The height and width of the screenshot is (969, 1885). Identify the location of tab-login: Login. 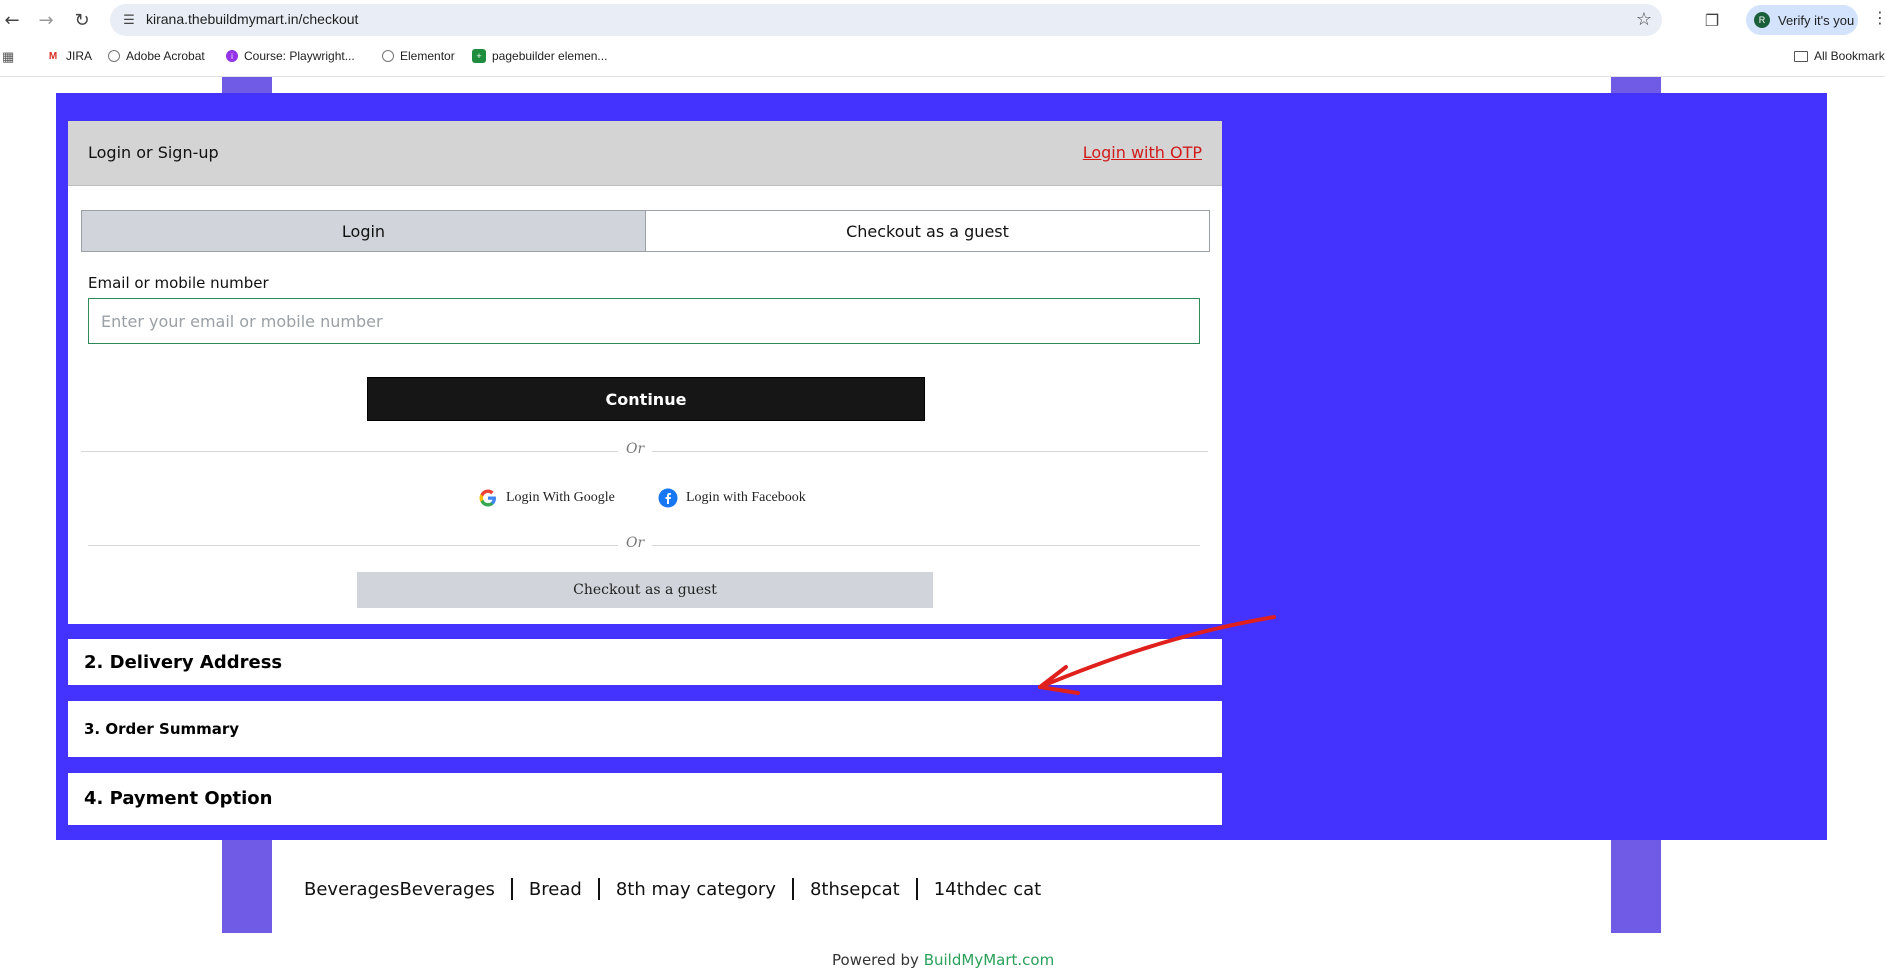
(364, 231).